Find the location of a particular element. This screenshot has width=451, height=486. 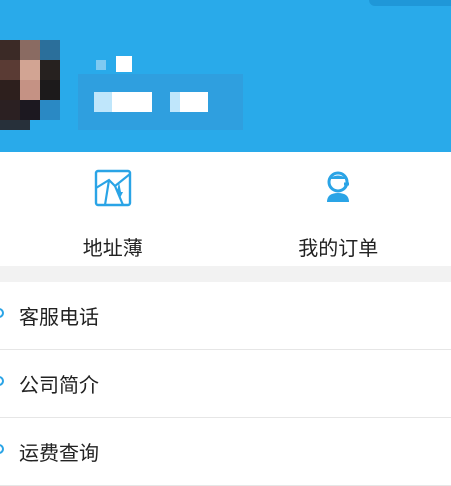

order-person-icon is located at coordinates (338, 188).